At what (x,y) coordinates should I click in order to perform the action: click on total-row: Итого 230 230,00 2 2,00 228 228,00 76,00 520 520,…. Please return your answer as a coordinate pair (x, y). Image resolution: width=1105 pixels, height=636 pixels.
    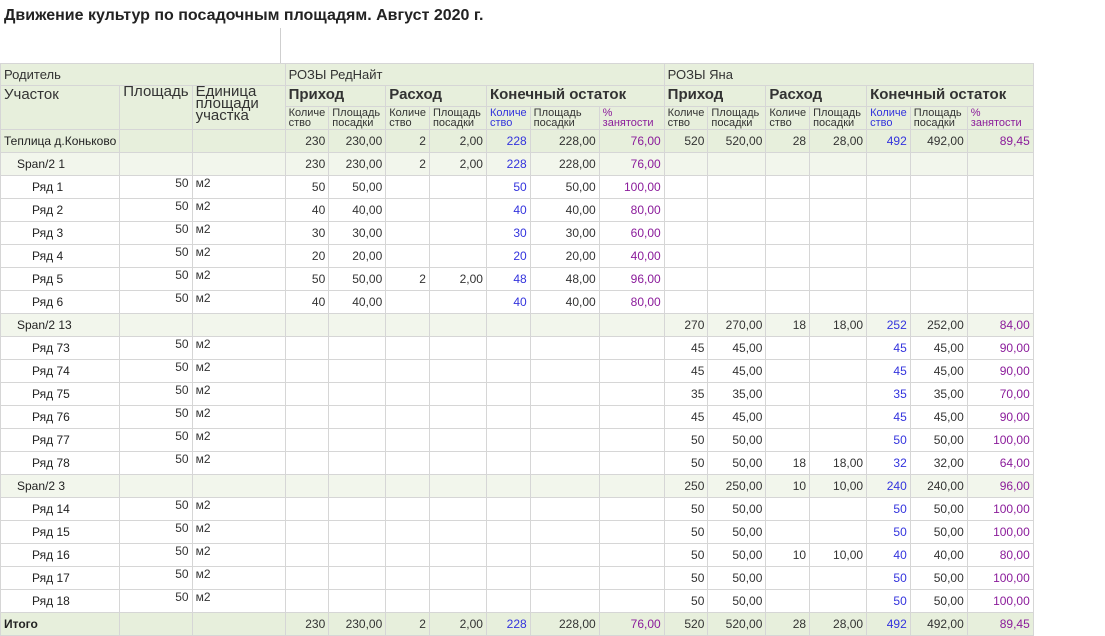
    Looking at the image, I should click on (517, 624).